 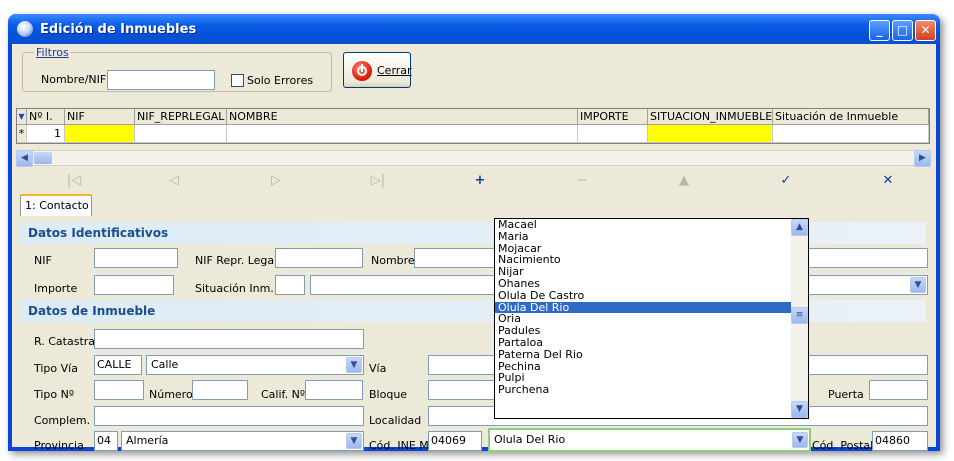 What do you see at coordinates (334, 390) in the screenshot?
I see `calif-input` at bounding box center [334, 390].